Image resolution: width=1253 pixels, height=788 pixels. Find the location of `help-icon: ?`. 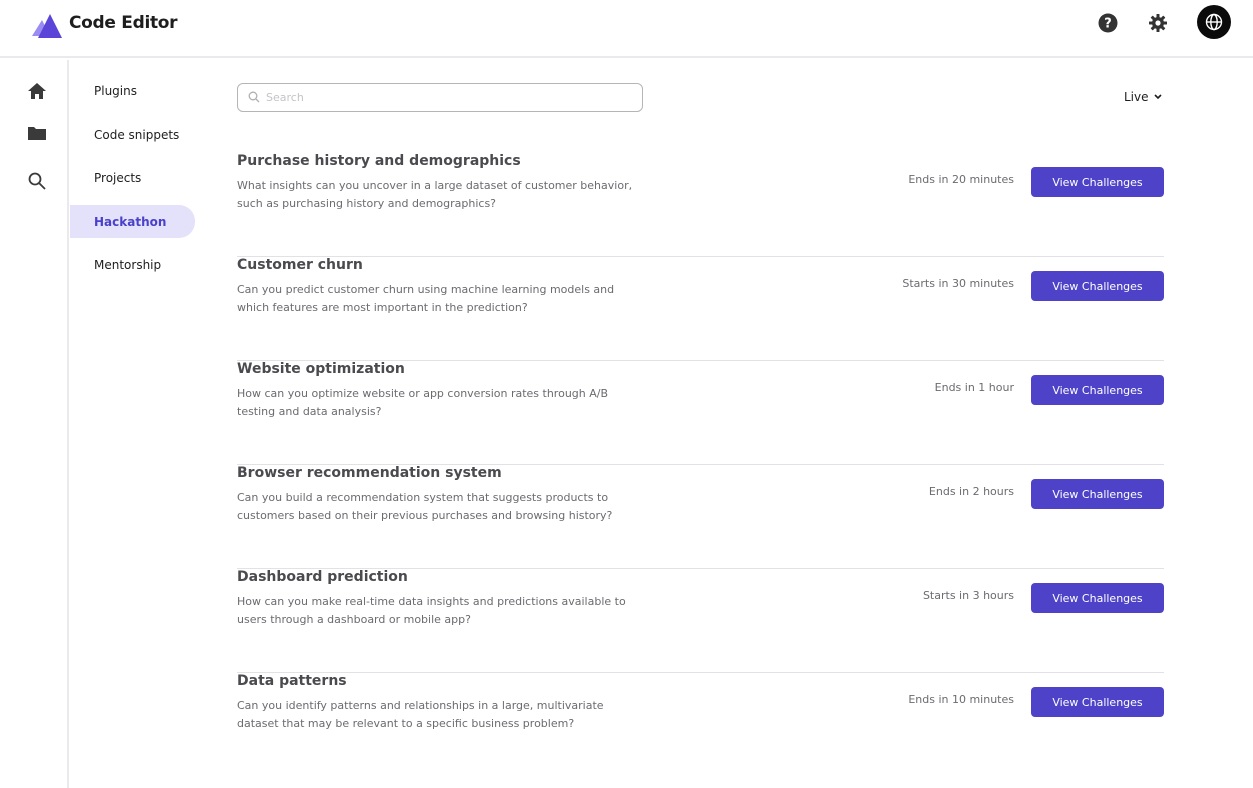

help-icon: ? is located at coordinates (1108, 23).